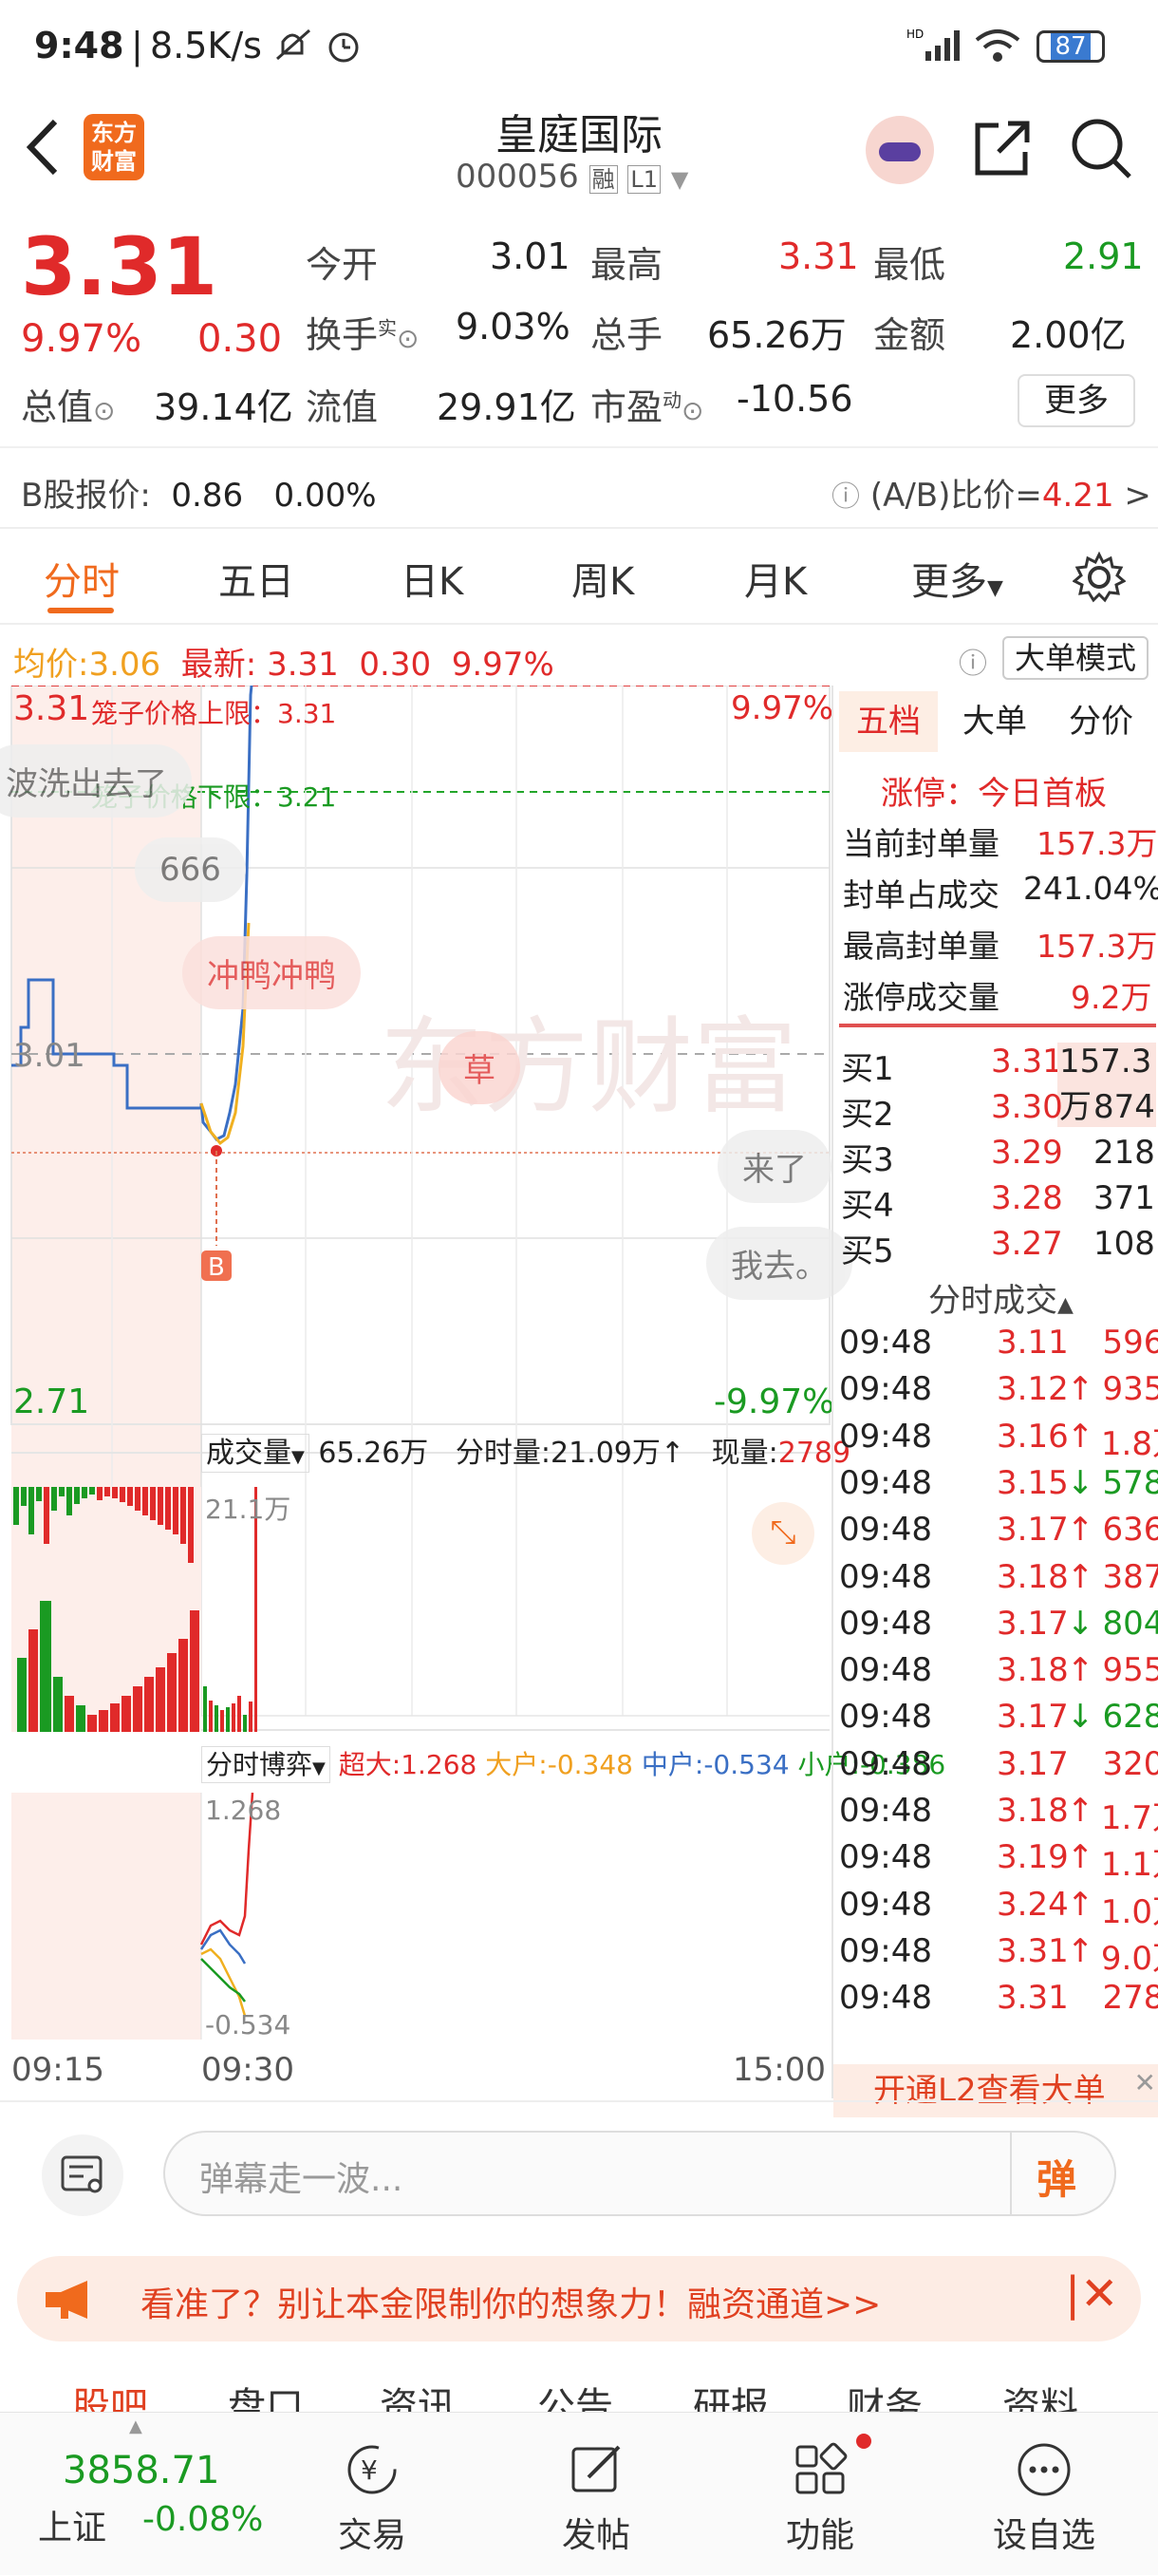  Describe the element at coordinates (998, 1202) in the screenshot. I see `order-book-row: 买4 3.28 371` at that location.